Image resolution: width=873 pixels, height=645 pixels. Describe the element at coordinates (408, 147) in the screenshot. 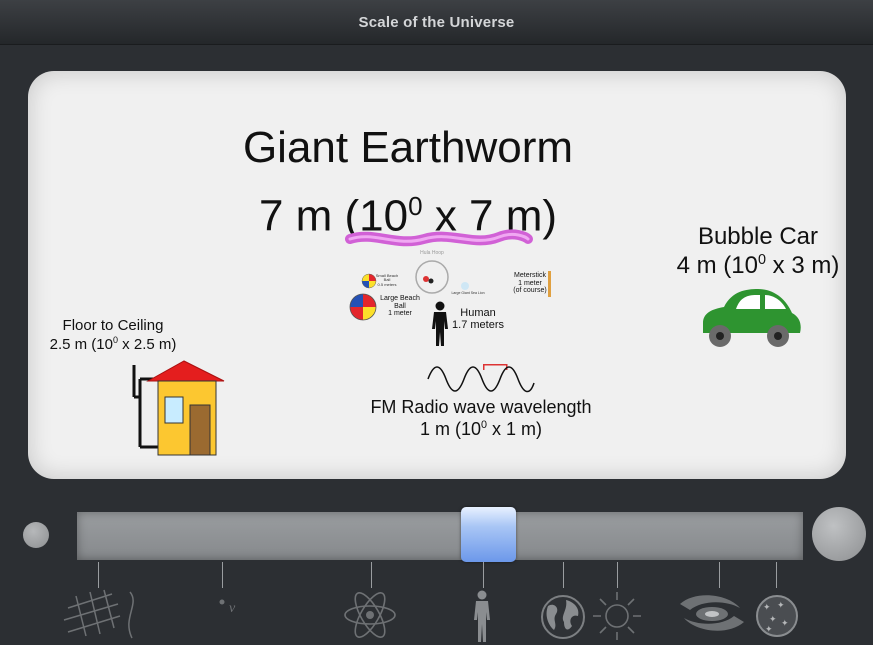

I see `focused-object-name: Giant Earthworm` at that location.